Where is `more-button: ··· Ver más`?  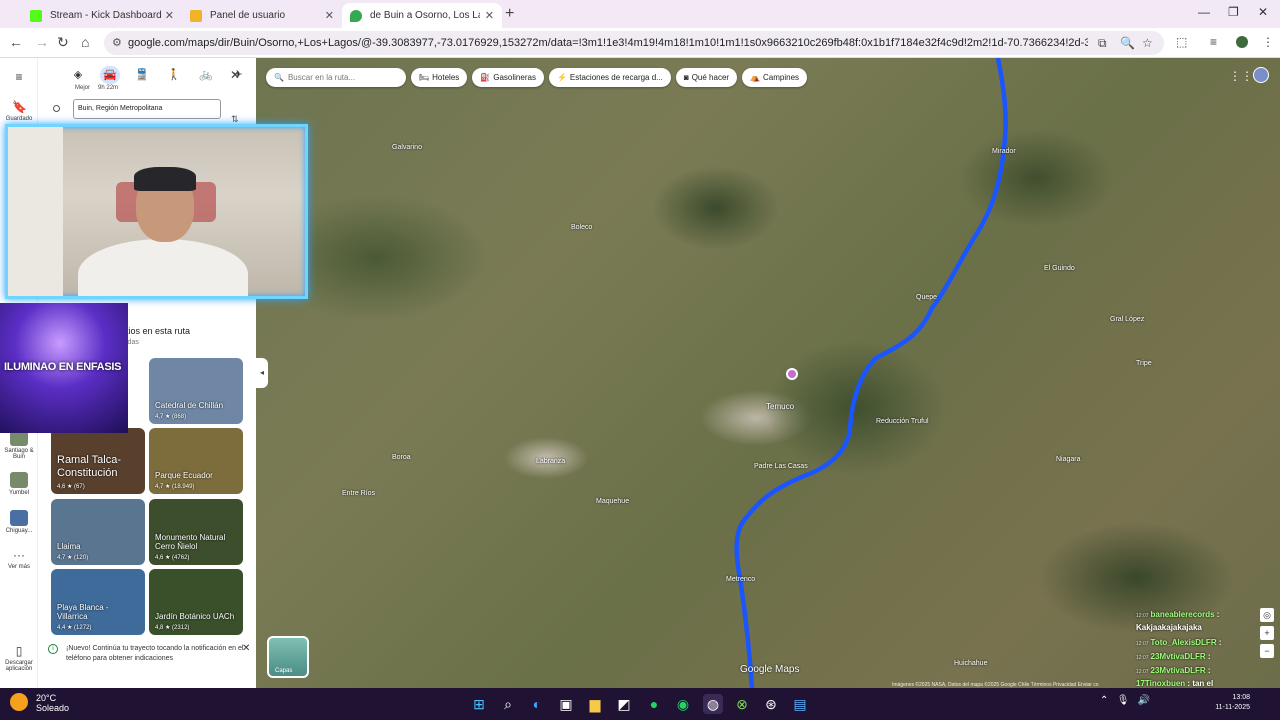 more-button: ··· Ver más is located at coordinates (19, 559).